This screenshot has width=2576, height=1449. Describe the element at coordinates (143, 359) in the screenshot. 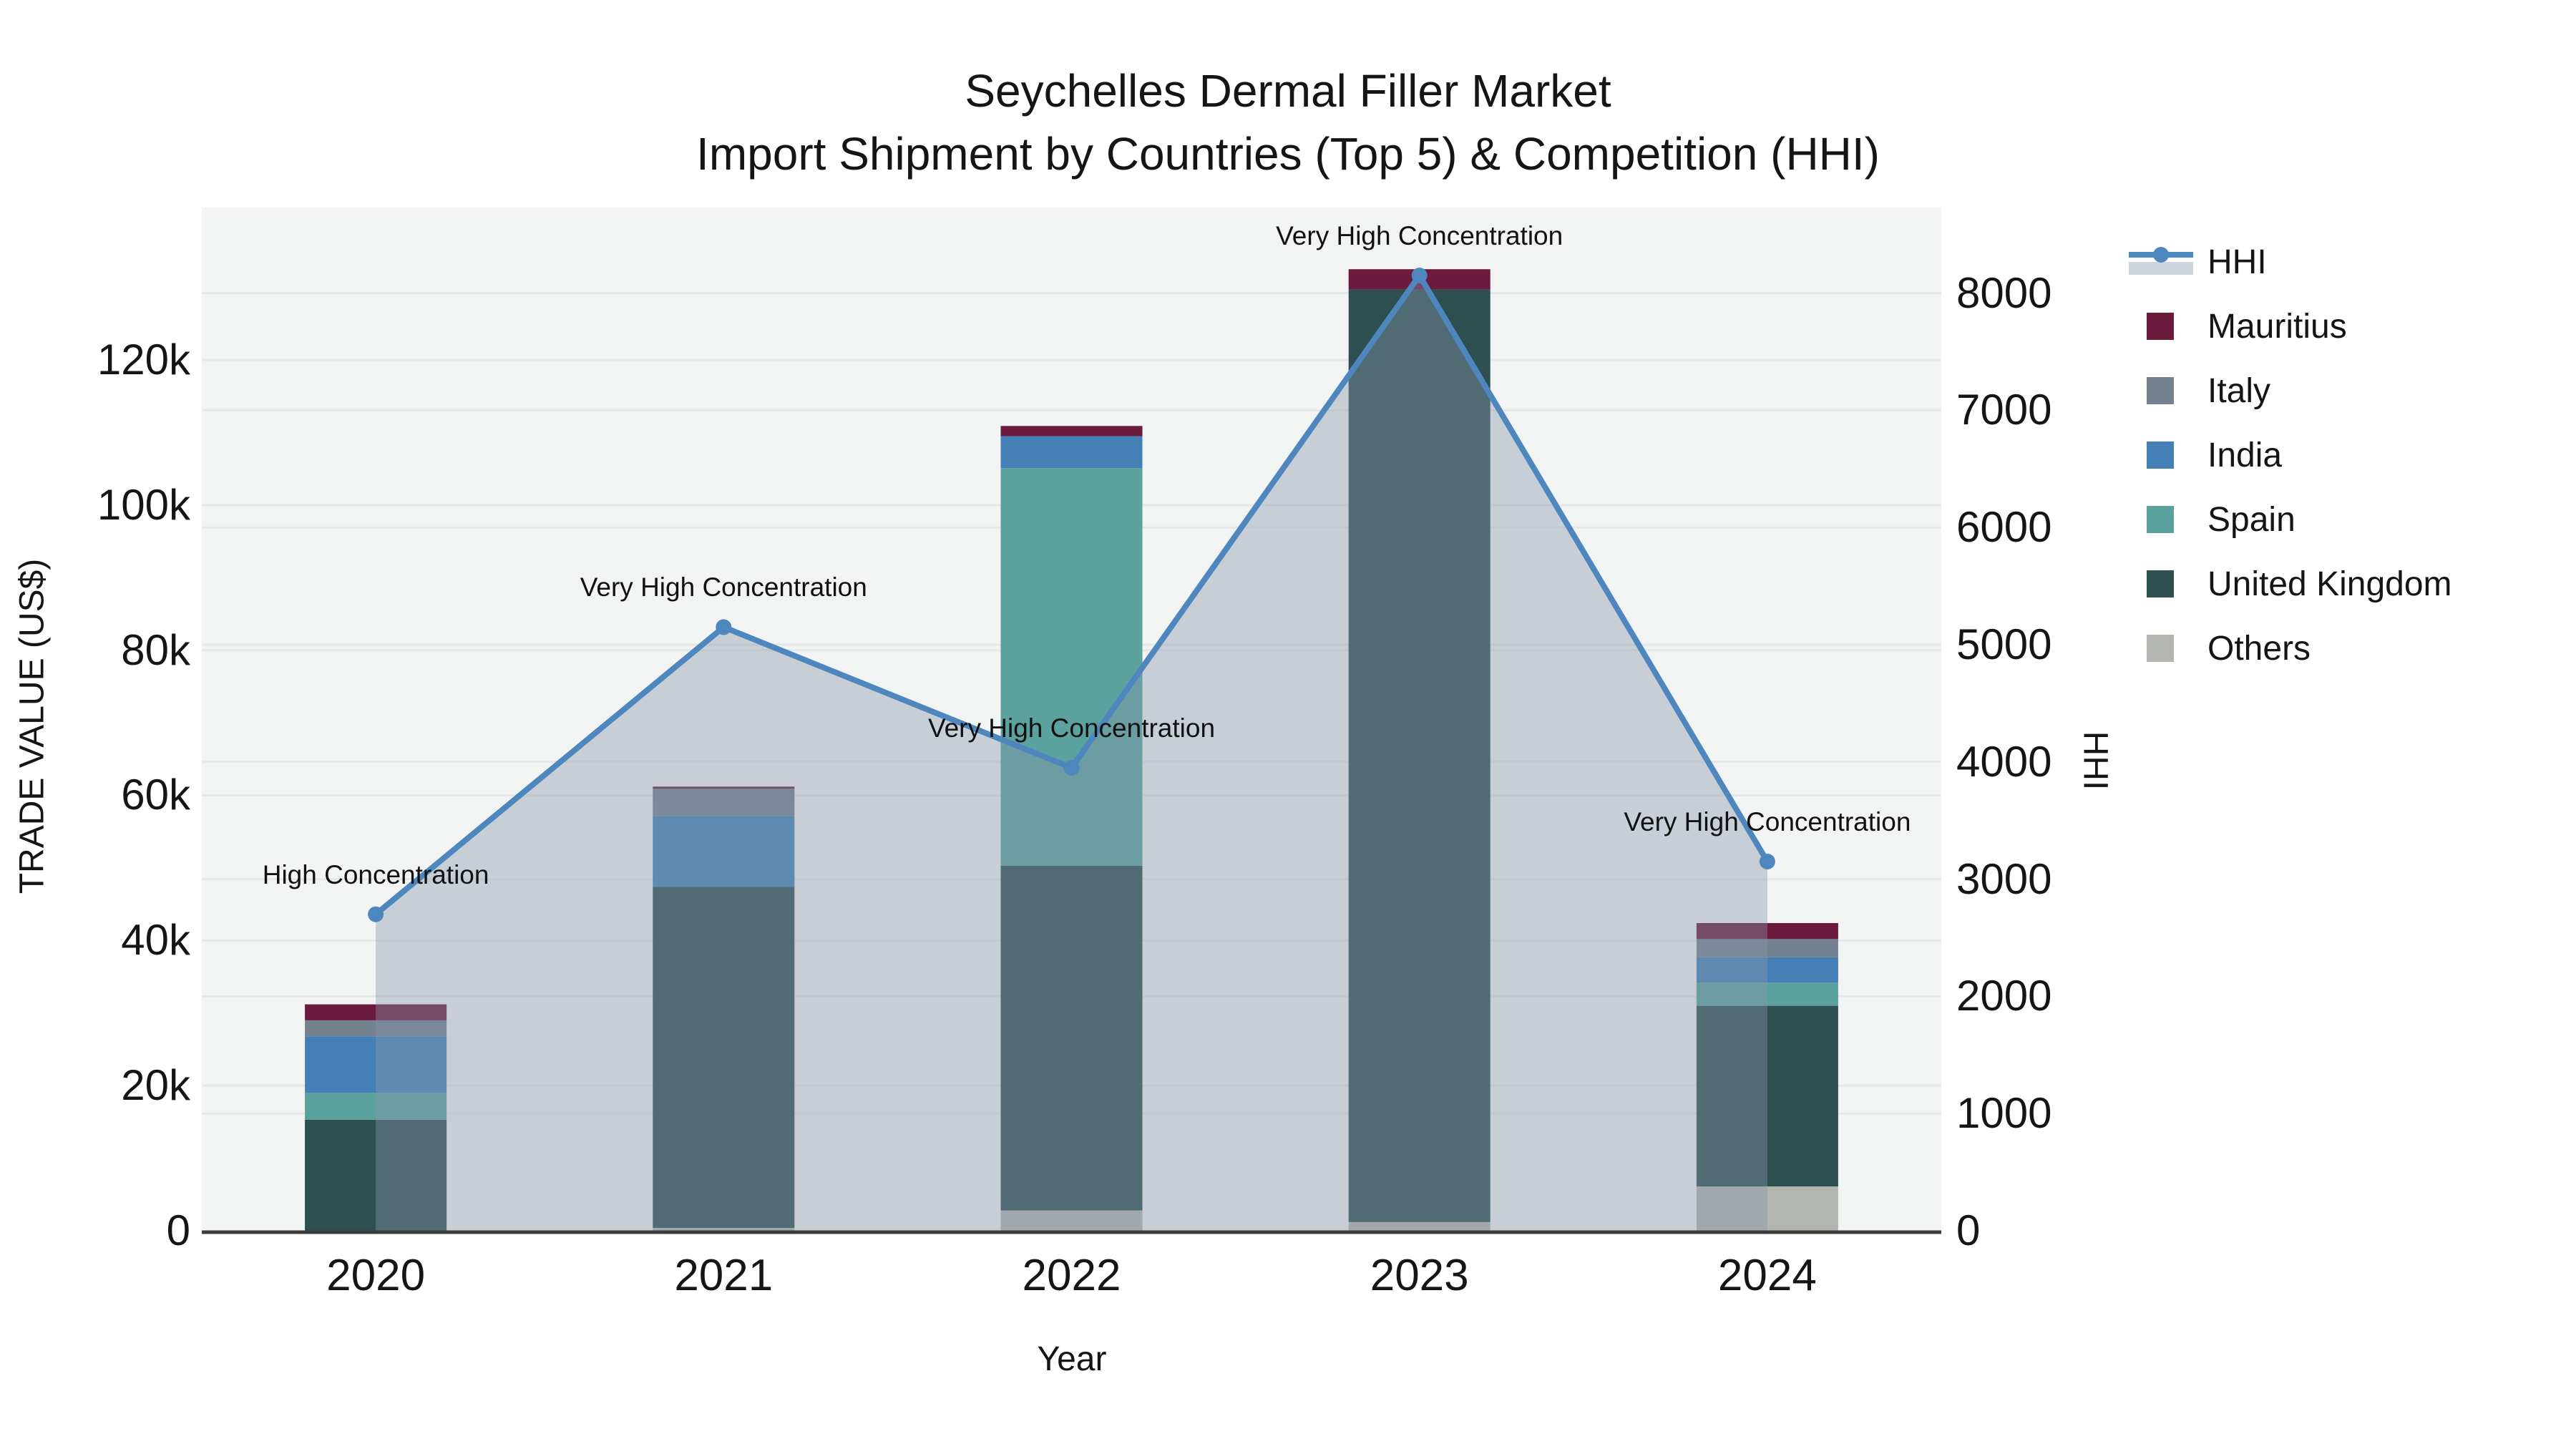

I see `y-left-tick-label: 120k` at that location.